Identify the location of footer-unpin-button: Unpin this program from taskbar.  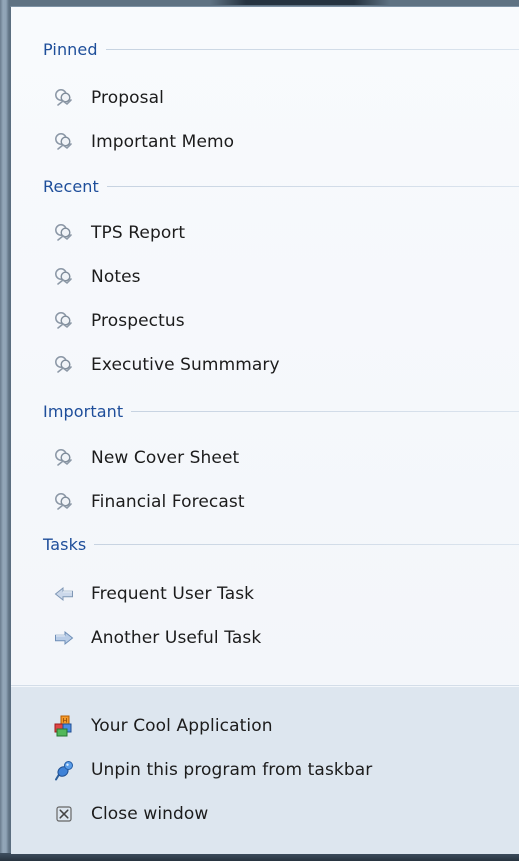
(273, 770).